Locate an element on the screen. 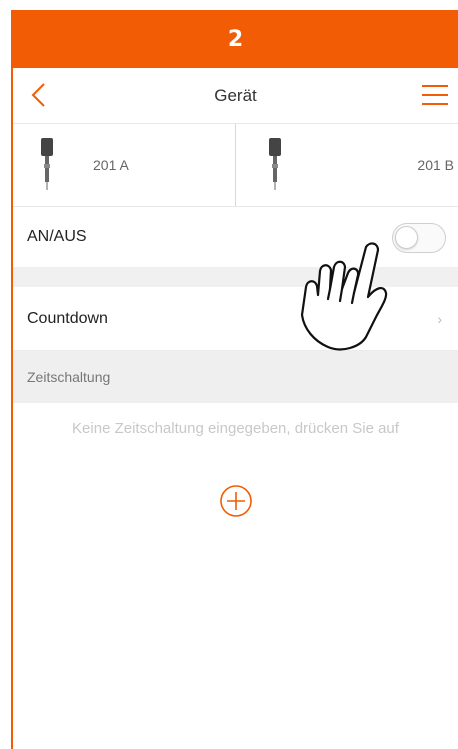 This screenshot has height=749, width=458. chevron-right-icon: › is located at coordinates (439, 319).